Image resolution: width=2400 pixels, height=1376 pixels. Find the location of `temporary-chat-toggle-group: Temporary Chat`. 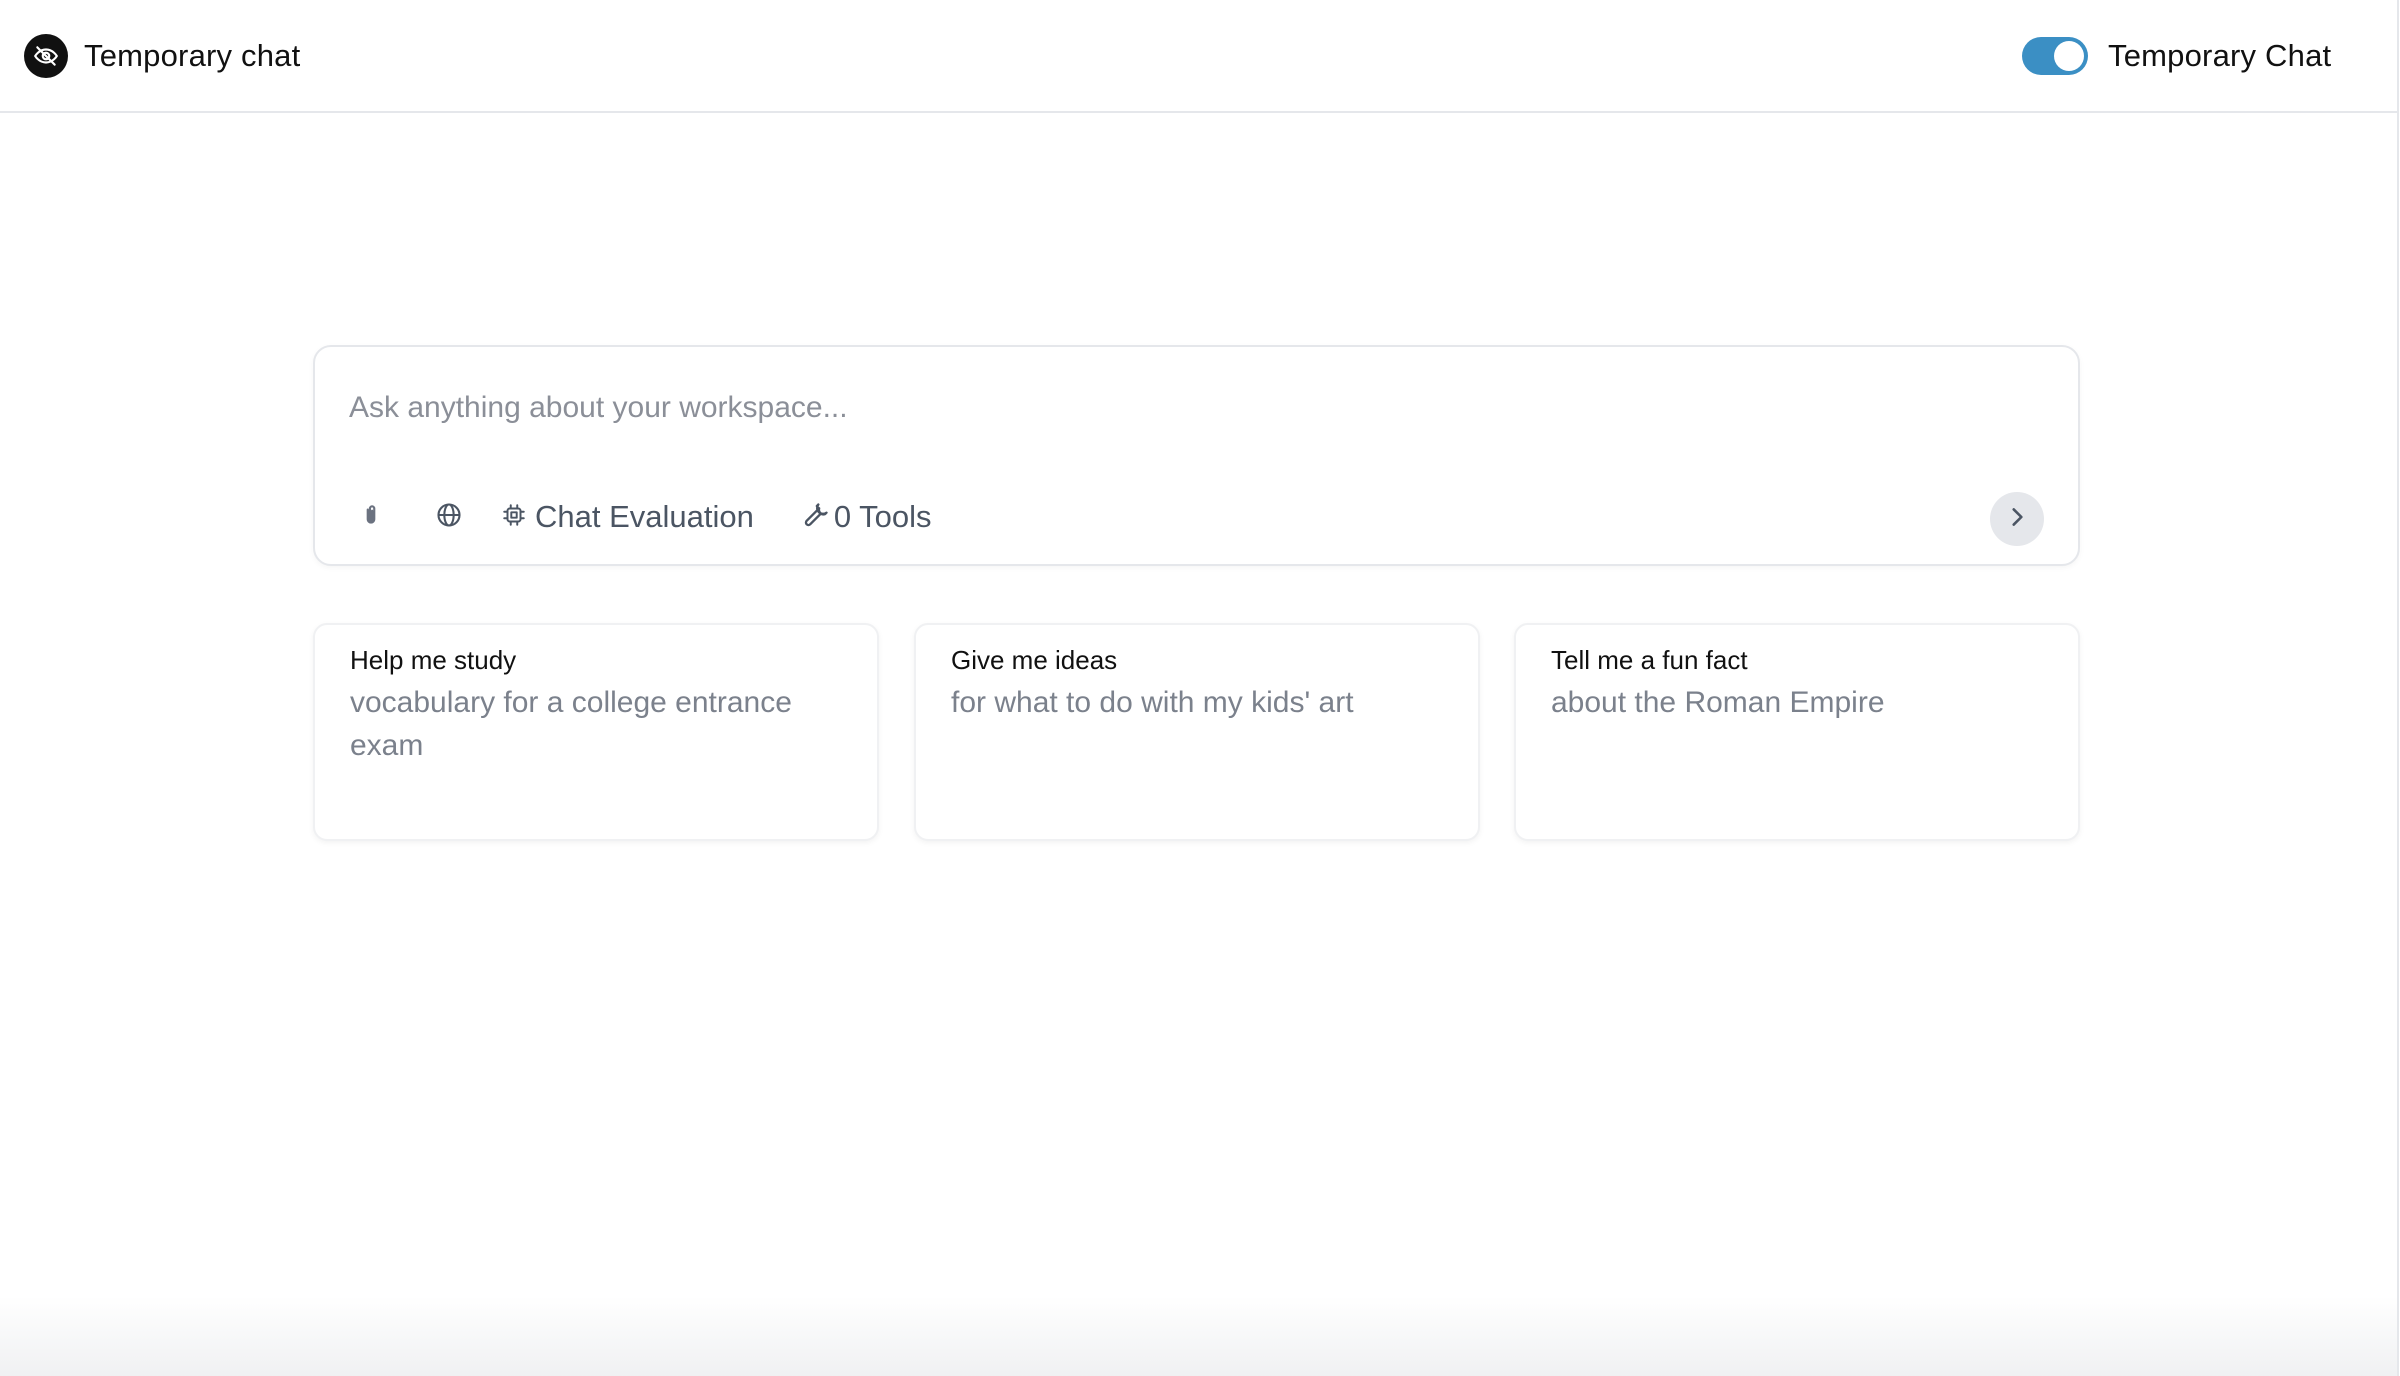

temporary-chat-toggle-group: Temporary Chat is located at coordinates (2176, 56).